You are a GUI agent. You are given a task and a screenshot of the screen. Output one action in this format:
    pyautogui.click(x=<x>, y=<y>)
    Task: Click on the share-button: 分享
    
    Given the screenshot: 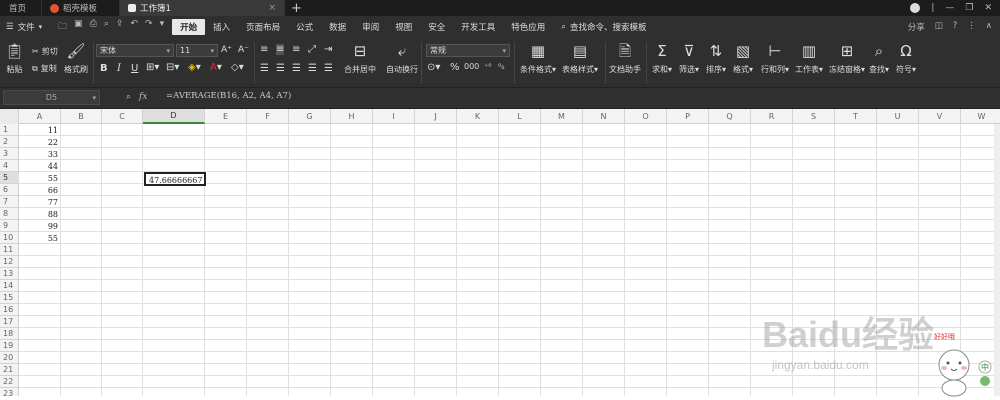 What is the action you would take?
    pyautogui.click(x=916, y=27)
    